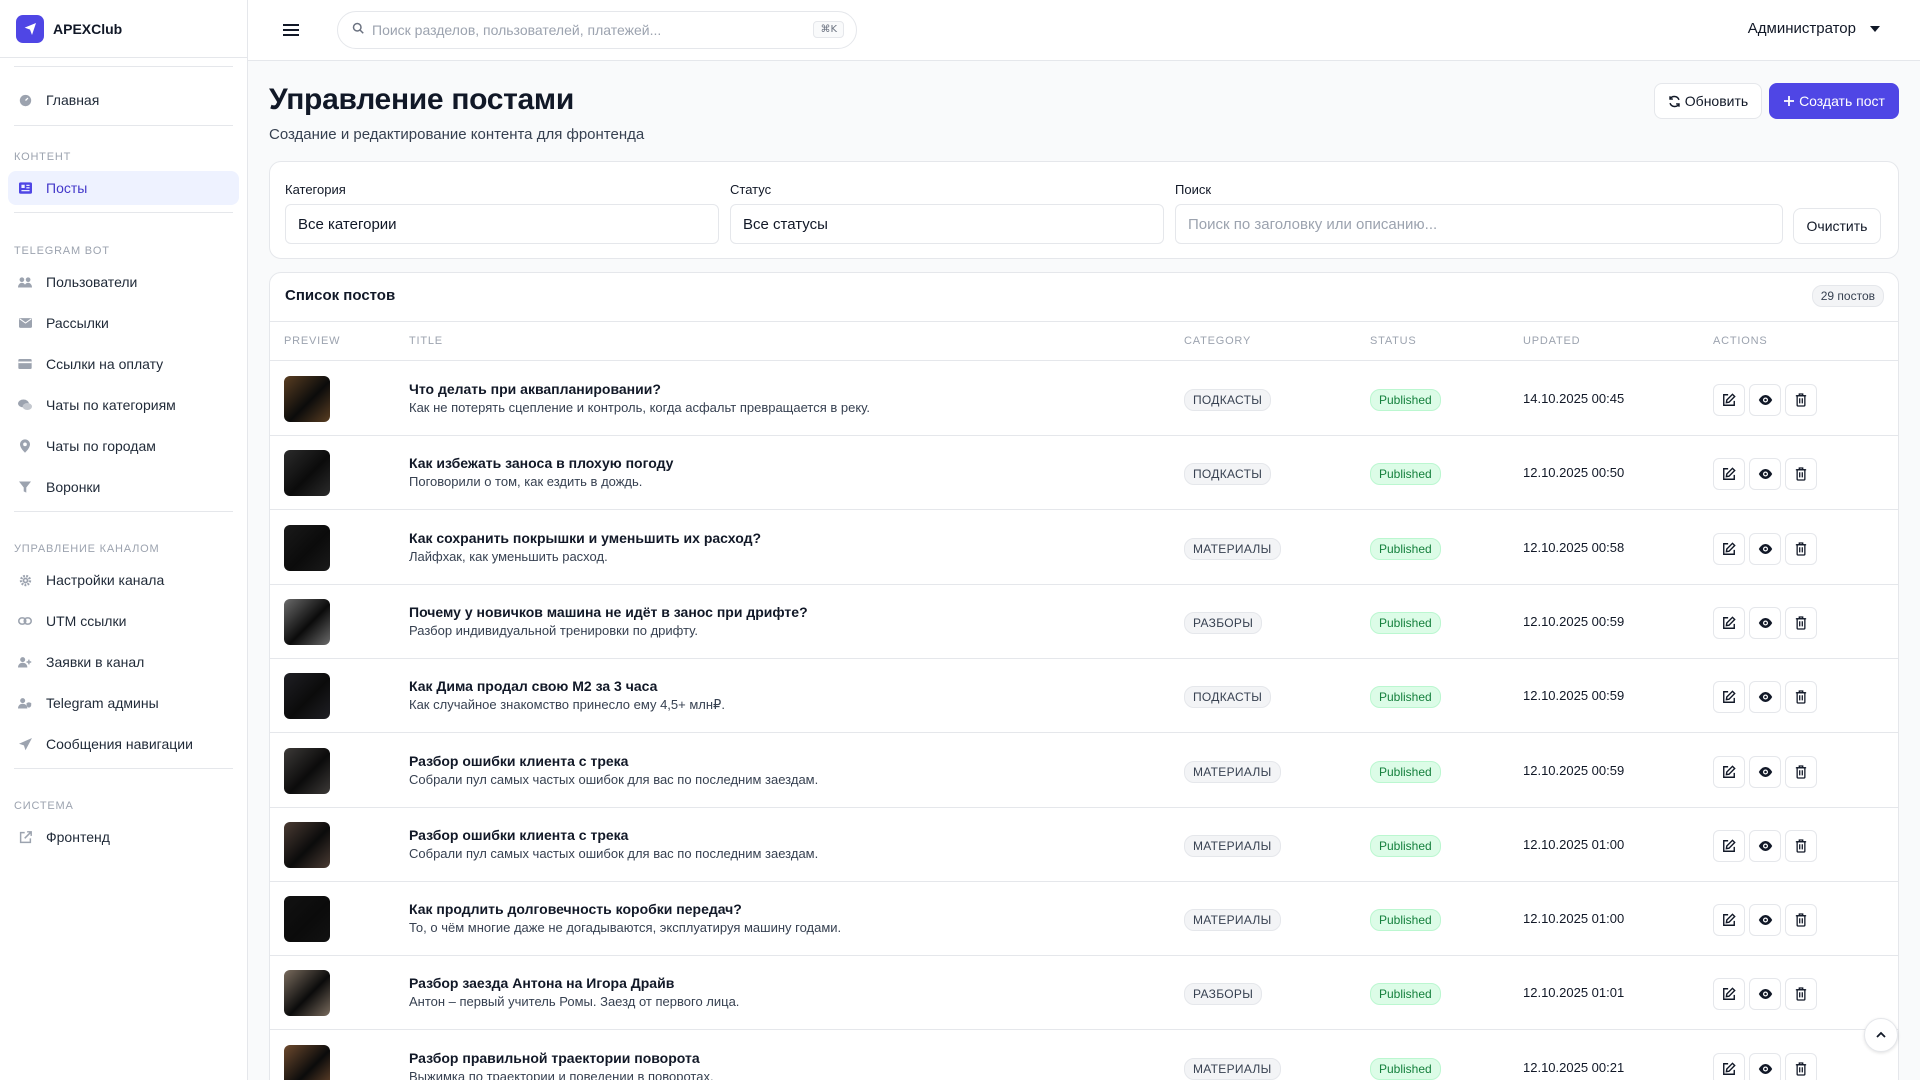  Describe the element at coordinates (533, 686) in the screenshot. I see `post-title: Как Дима продал свою M2 за 3 часа` at that location.